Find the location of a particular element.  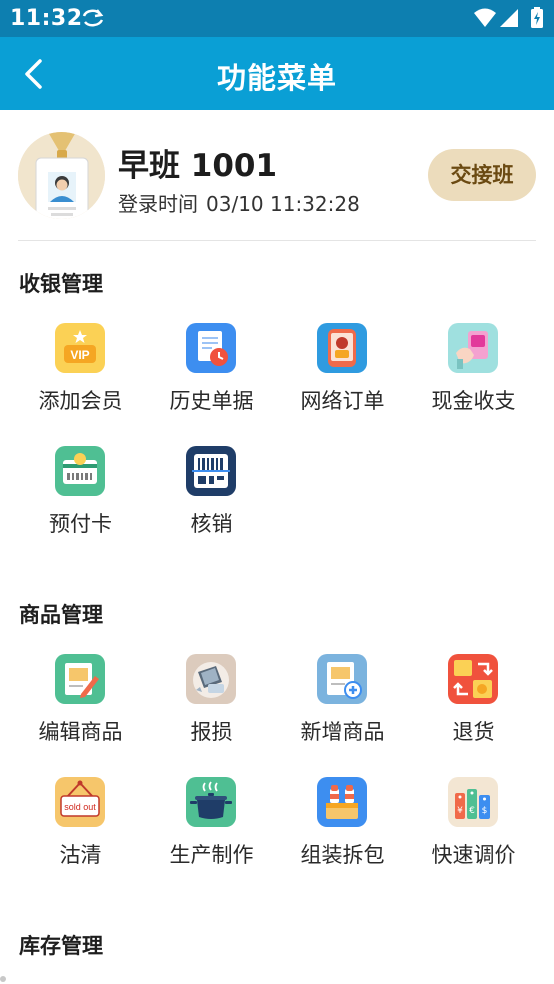

menu-item-label: 沽清 is located at coordinates (80, 855).